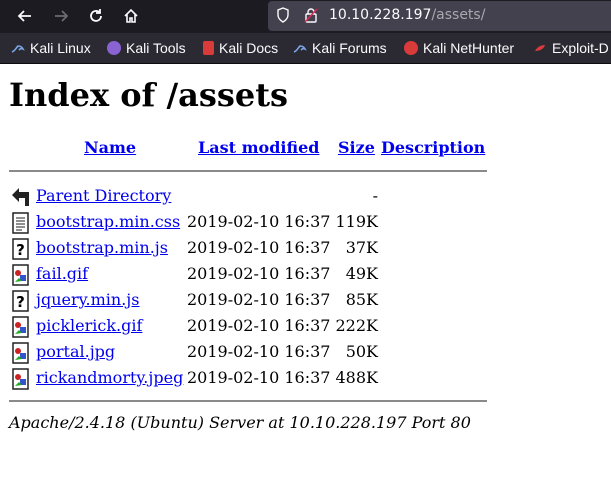  What do you see at coordinates (411, 48) in the screenshot?
I see `kali-nethunter-icon` at bounding box center [411, 48].